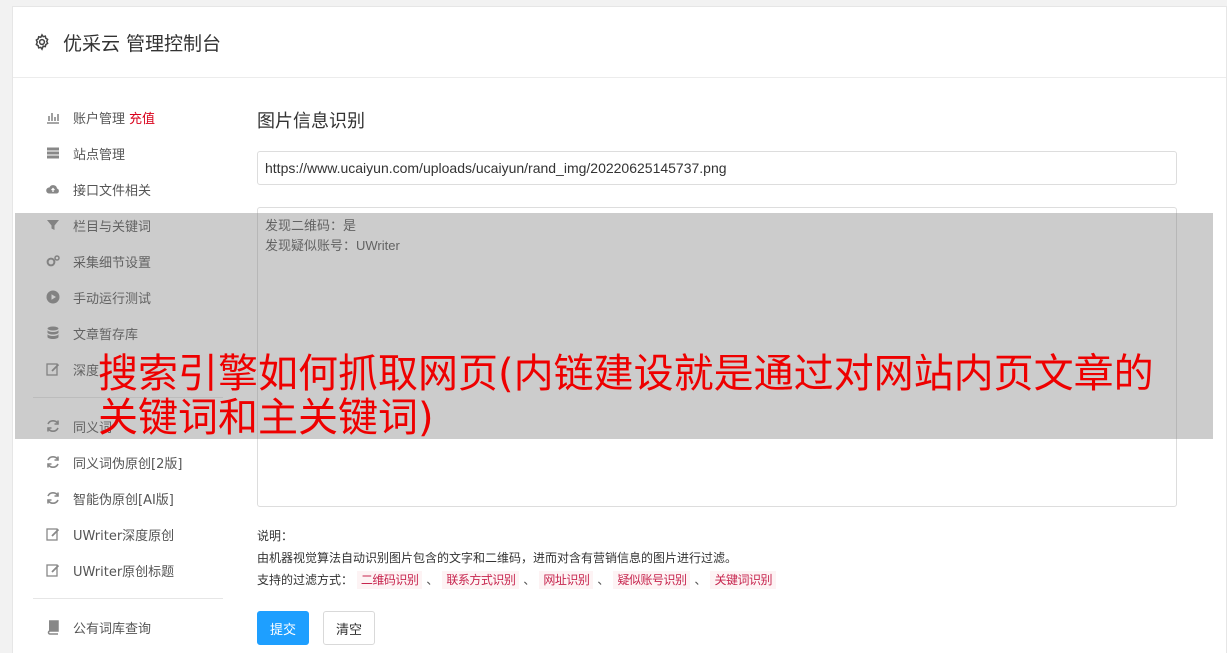 This screenshot has height=653, width=1227. I want to click on sidebar-item-label: 公有词库查询, so click(112, 629).